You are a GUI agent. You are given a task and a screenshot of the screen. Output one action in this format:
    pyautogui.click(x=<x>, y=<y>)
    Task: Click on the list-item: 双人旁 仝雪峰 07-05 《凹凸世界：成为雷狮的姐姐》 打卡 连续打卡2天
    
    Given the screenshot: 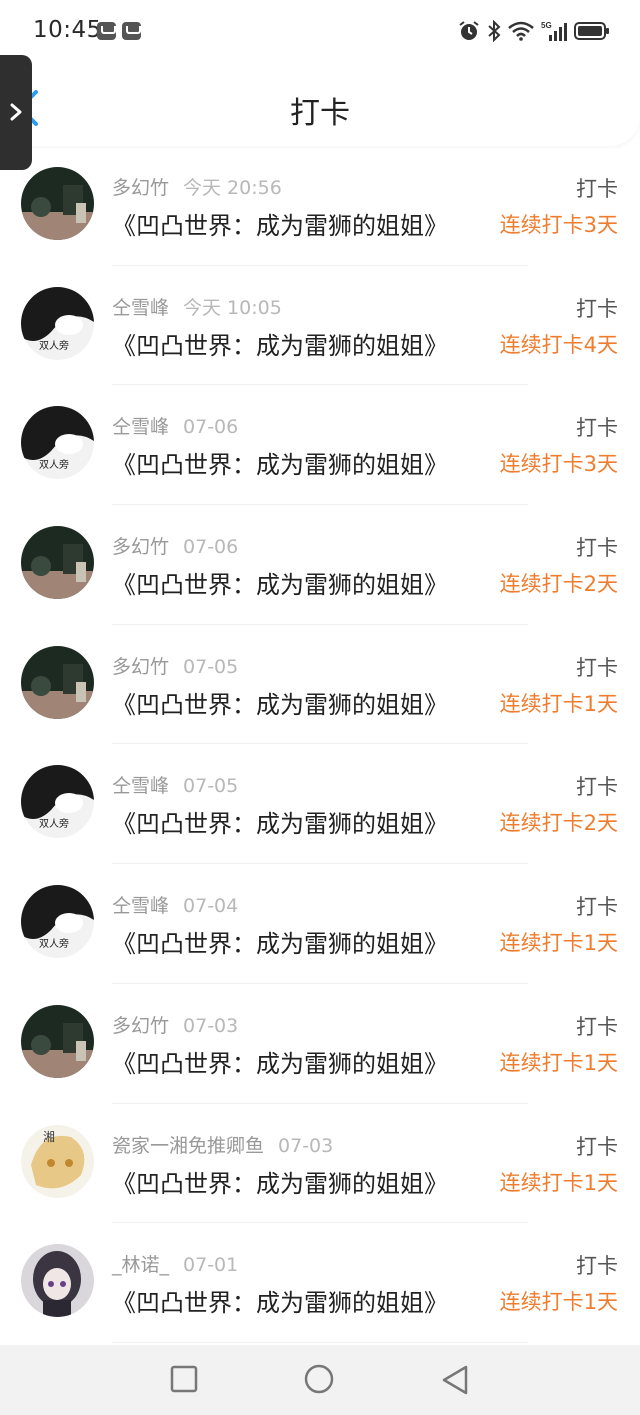 What is the action you would take?
    pyautogui.click(x=320, y=804)
    